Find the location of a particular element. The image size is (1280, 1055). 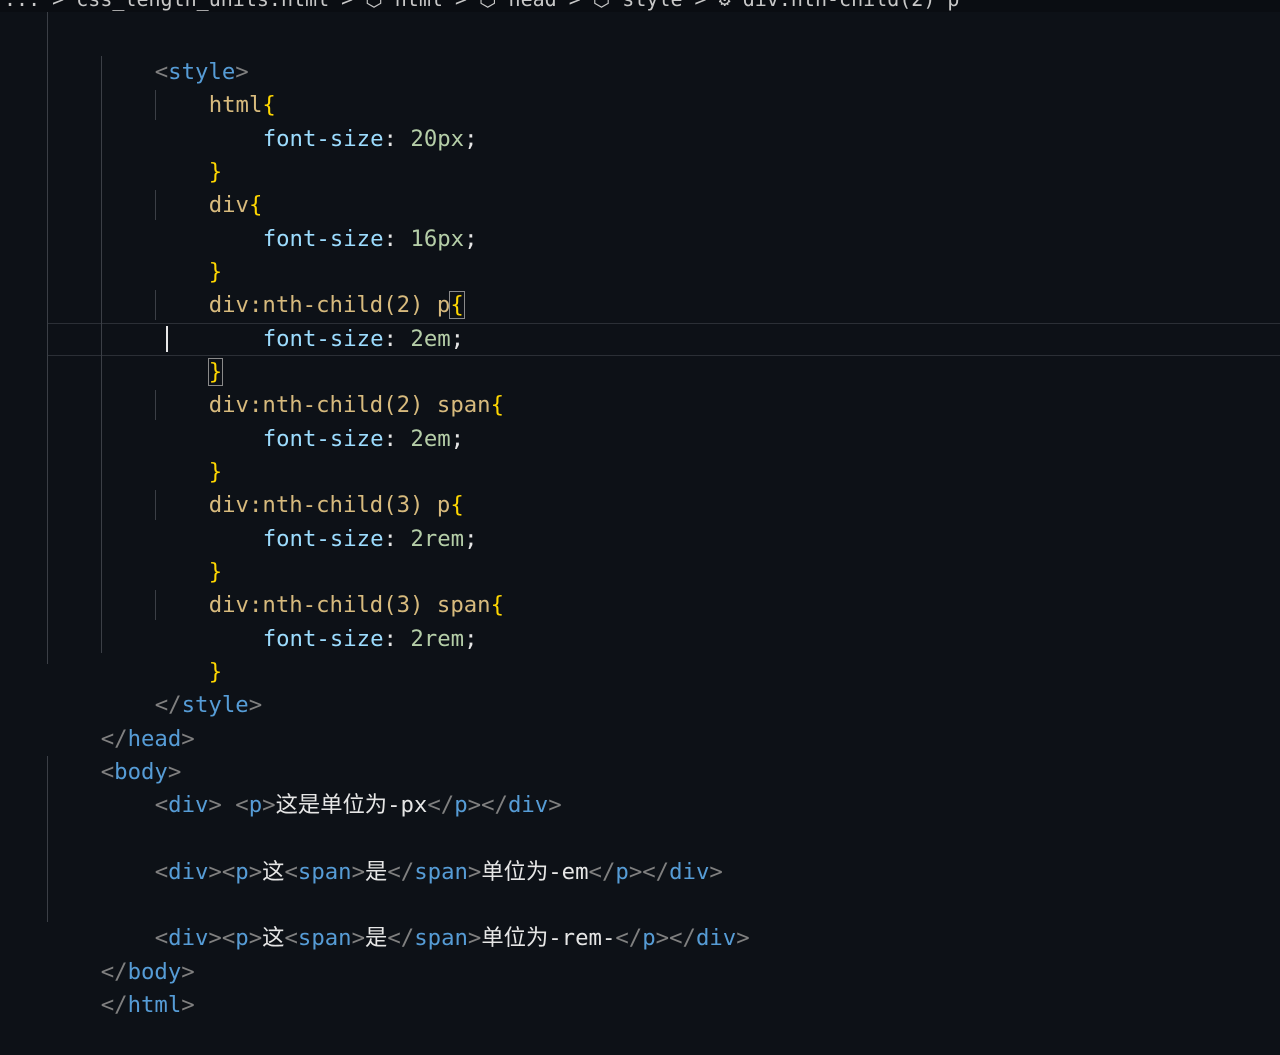

code-line: div:nth-child(3) p{ is located at coordinates (640, 487).